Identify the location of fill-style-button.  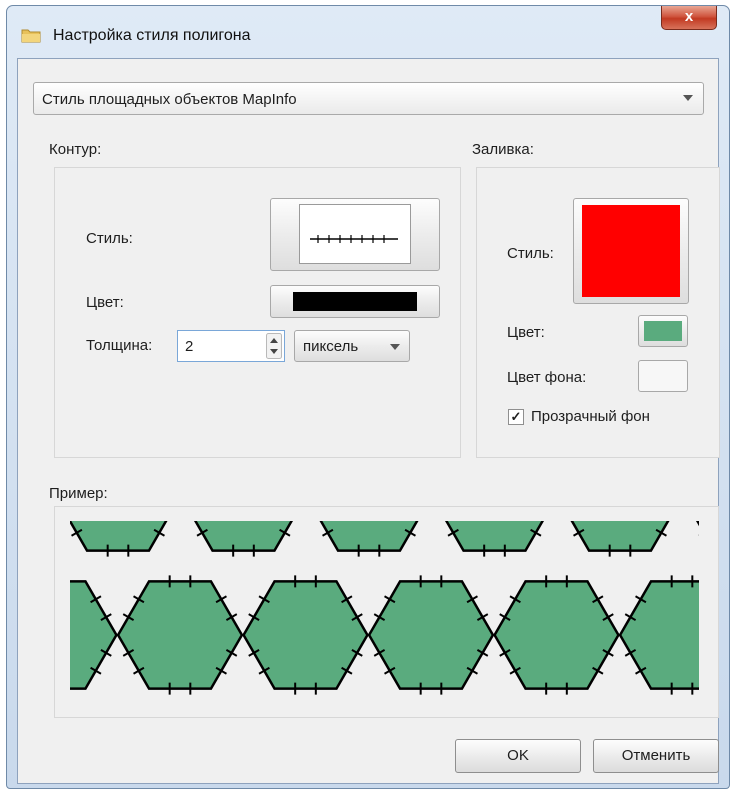
(631, 251).